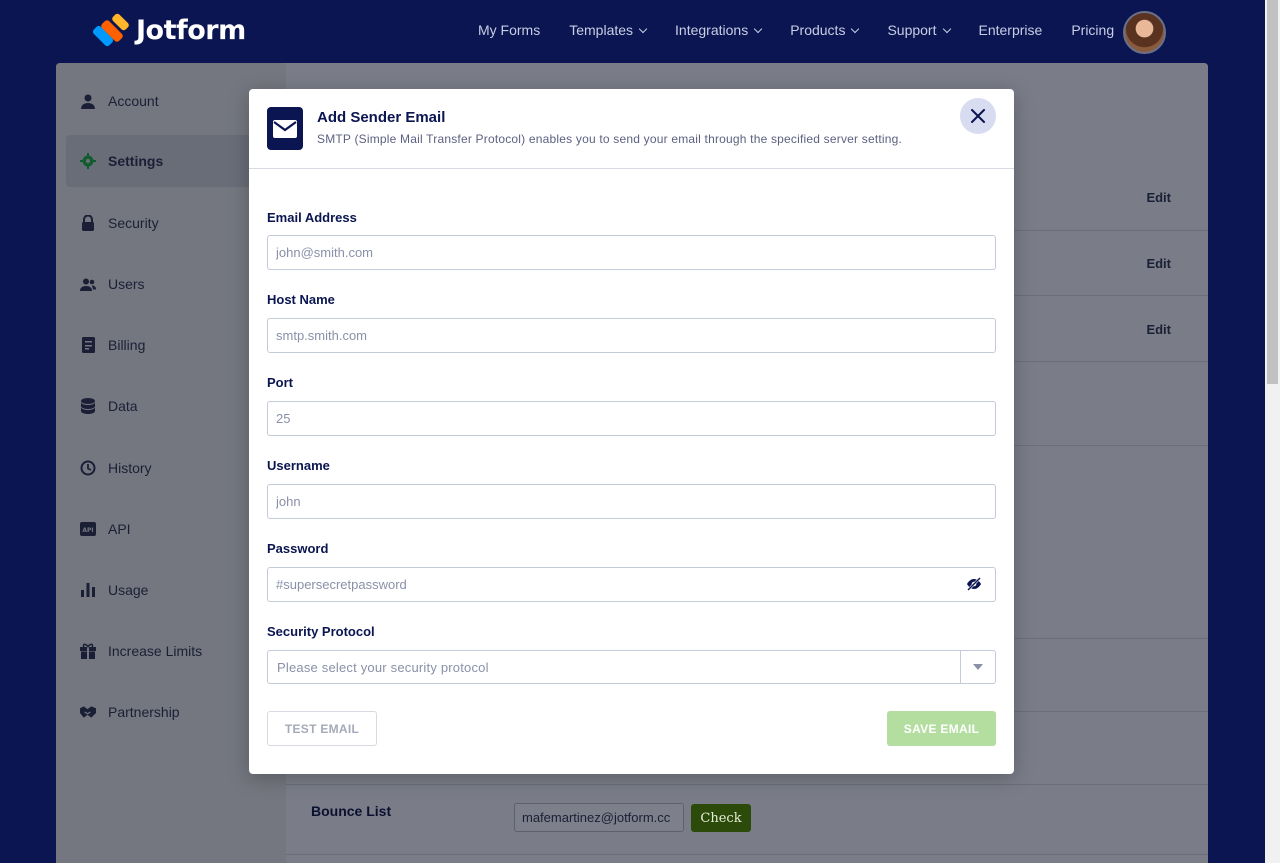 The width and height of the screenshot is (1280, 863). What do you see at coordinates (631, 584) in the screenshot?
I see `password-field` at bounding box center [631, 584].